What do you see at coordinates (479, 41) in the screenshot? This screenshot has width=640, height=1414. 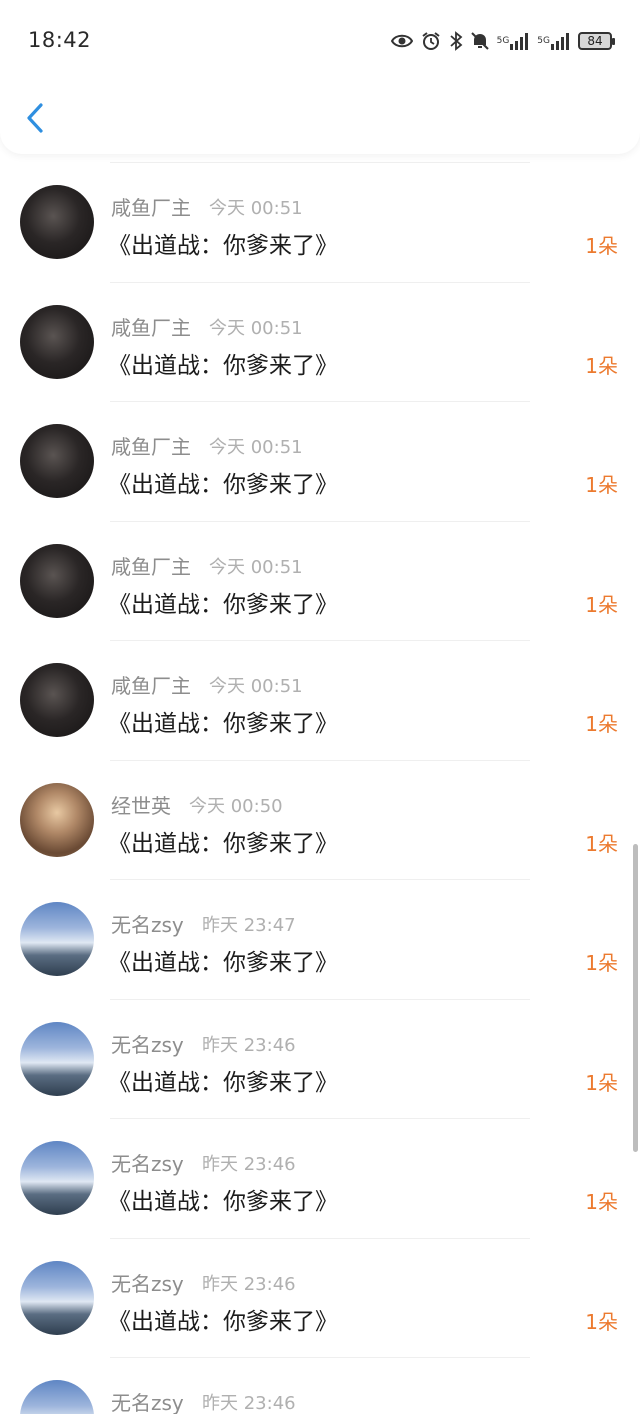 I see `mute-bell-icon` at bounding box center [479, 41].